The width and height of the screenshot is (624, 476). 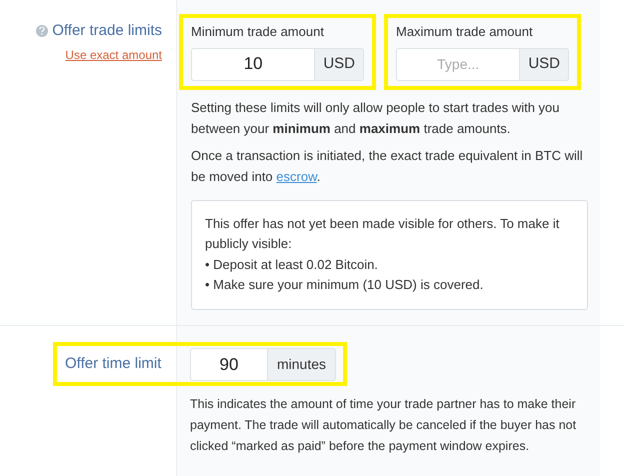 What do you see at coordinates (344, 285) in the screenshot?
I see `notice-item: • Make sure your minimum (10 USD) is covered.` at bounding box center [344, 285].